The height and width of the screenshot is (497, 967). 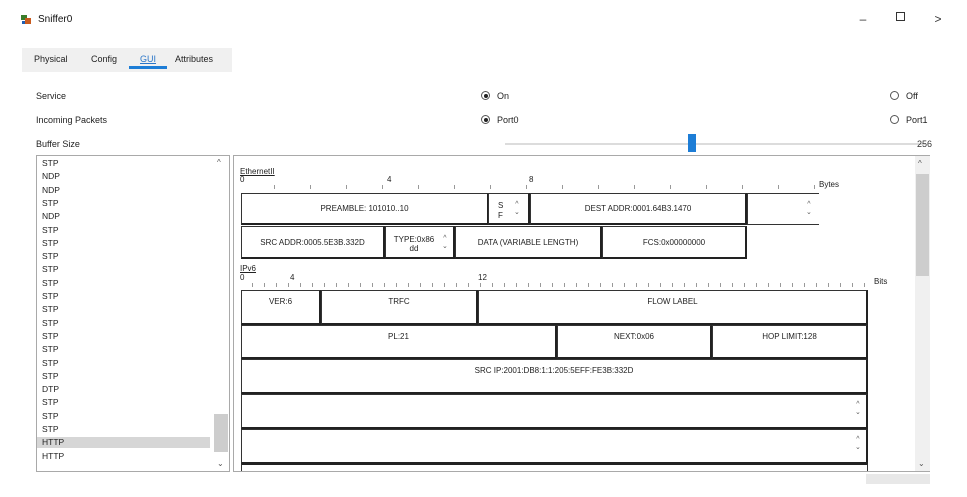 What do you see at coordinates (921, 463) in the screenshot?
I see `pdu-scroll-down-icon: ⌄` at bounding box center [921, 463].